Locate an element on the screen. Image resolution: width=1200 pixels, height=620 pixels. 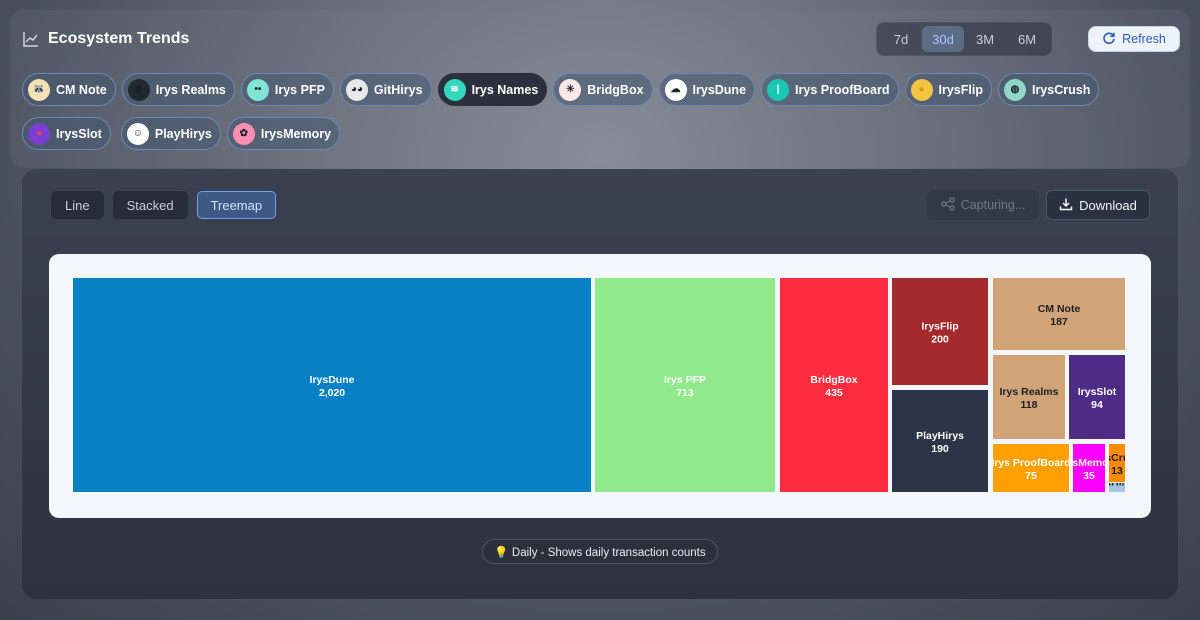
project-chip-label: Irys Realms is located at coordinates (190, 89).